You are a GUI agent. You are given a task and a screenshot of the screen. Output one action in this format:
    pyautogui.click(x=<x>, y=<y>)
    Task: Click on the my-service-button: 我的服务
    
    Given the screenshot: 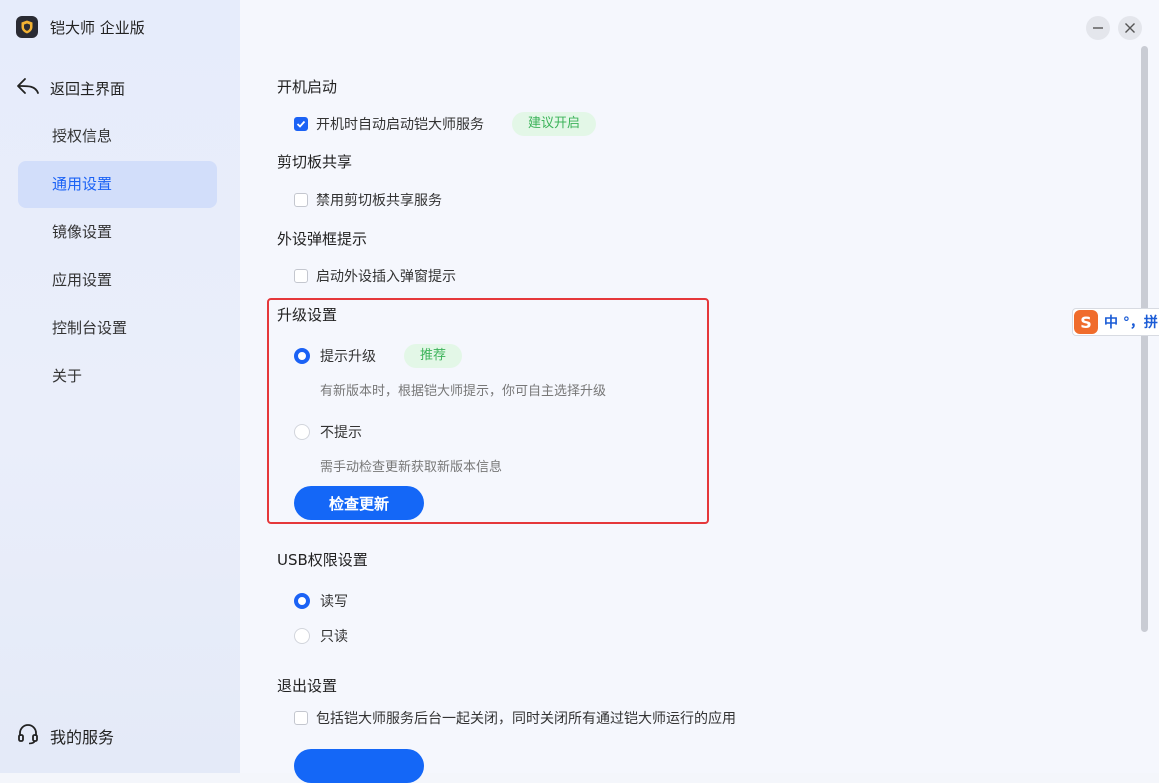 What is the action you would take?
    pyautogui.click(x=65, y=736)
    